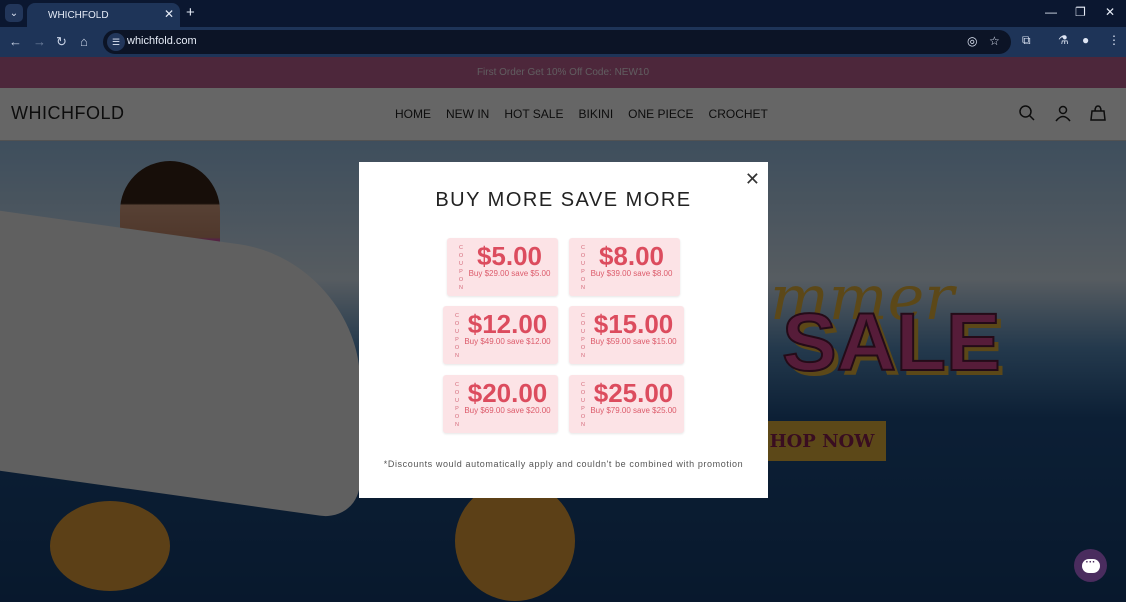 Image resolution: width=1126 pixels, height=602 pixels. I want to click on back-icon: ←, so click(15, 41).